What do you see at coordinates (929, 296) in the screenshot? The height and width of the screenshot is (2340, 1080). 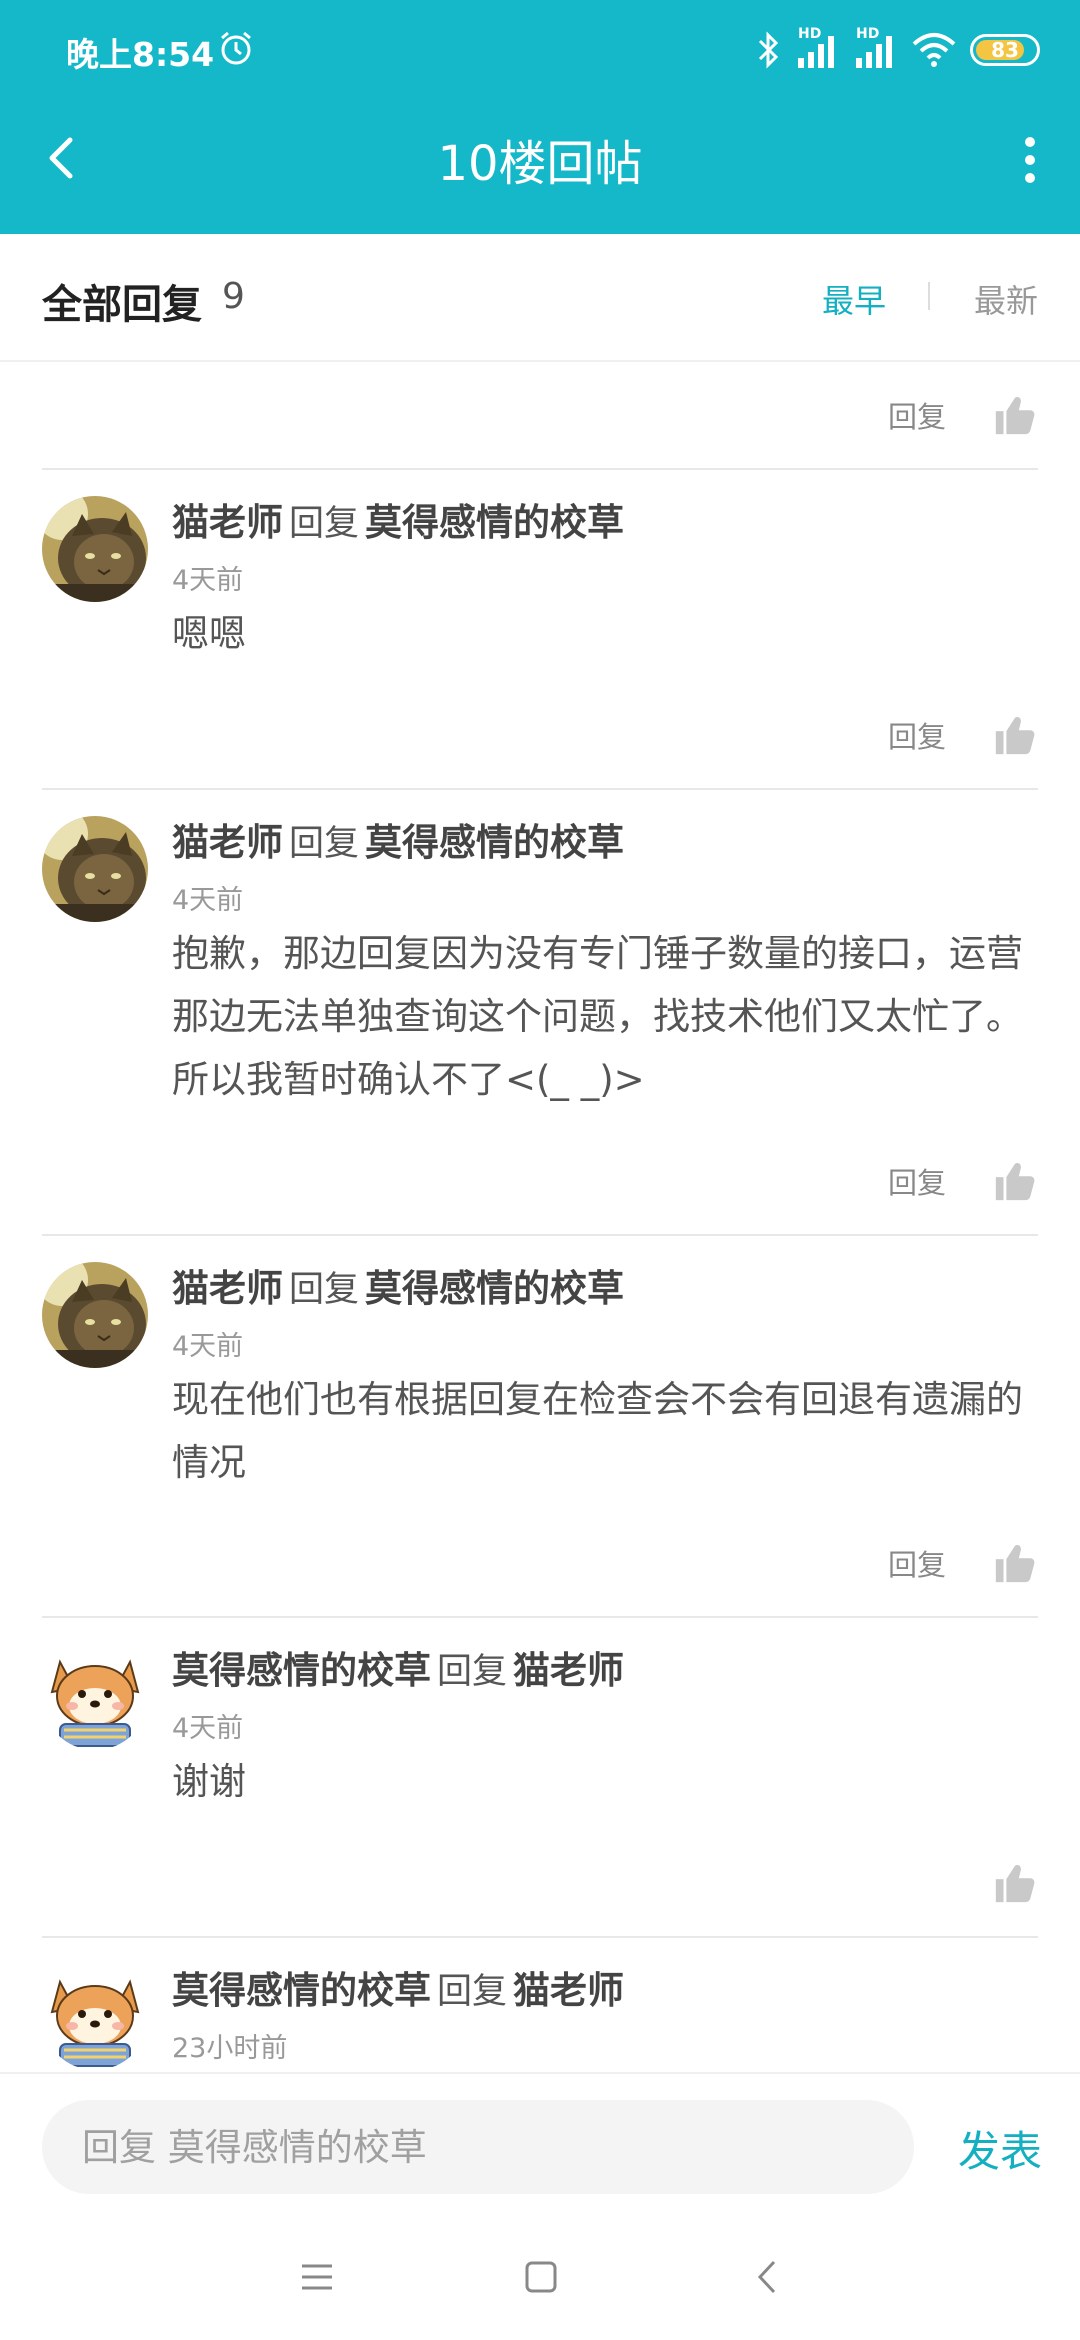 I see `sort-separator` at bounding box center [929, 296].